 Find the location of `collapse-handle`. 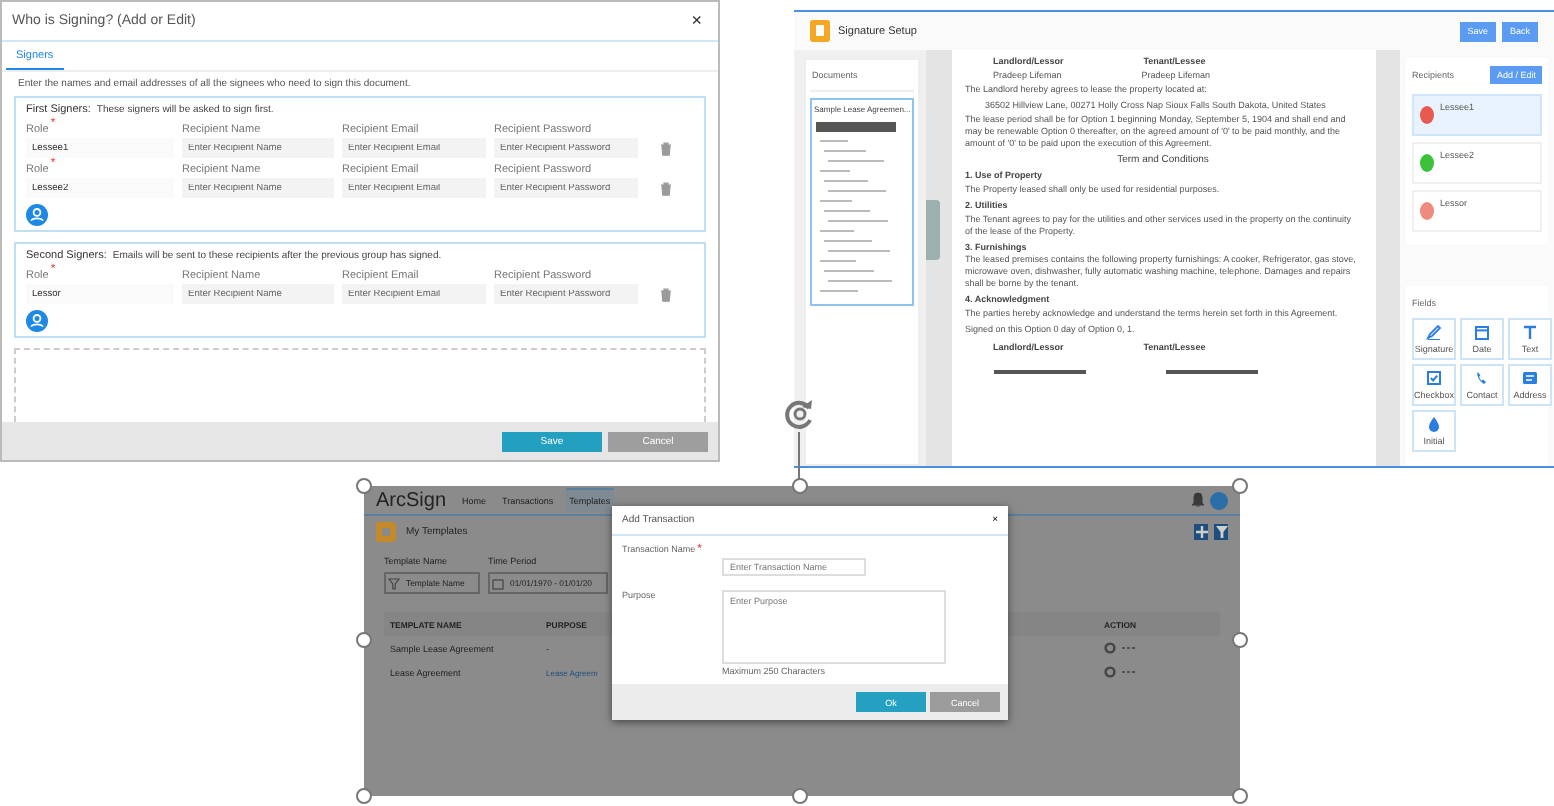

collapse-handle is located at coordinates (933, 230).